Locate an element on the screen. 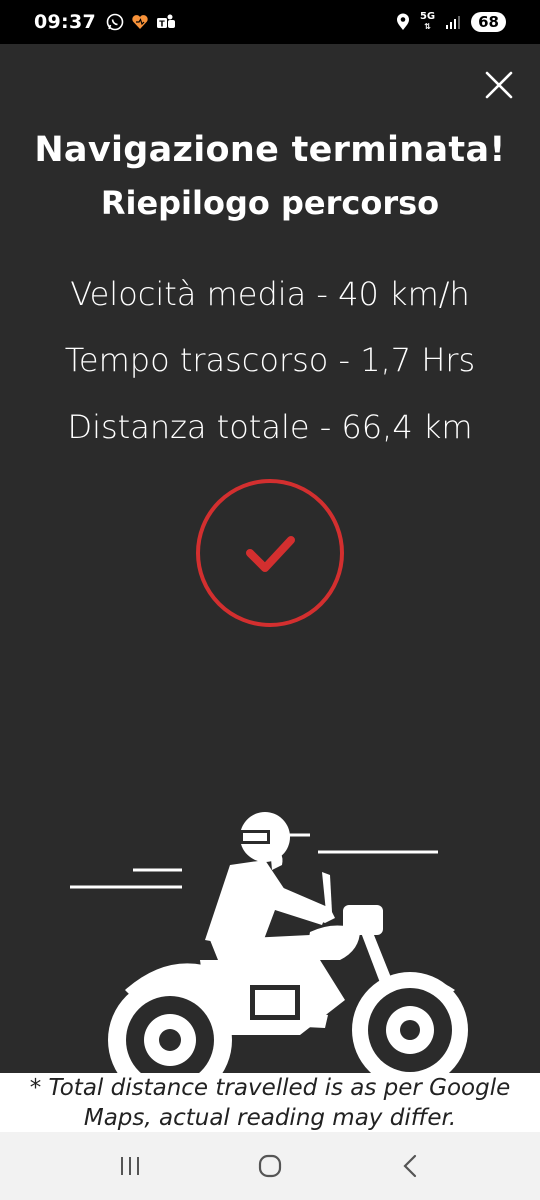 The height and width of the screenshot is (1200, 540). recent-apps-button is located at coordinates (130, 1166).